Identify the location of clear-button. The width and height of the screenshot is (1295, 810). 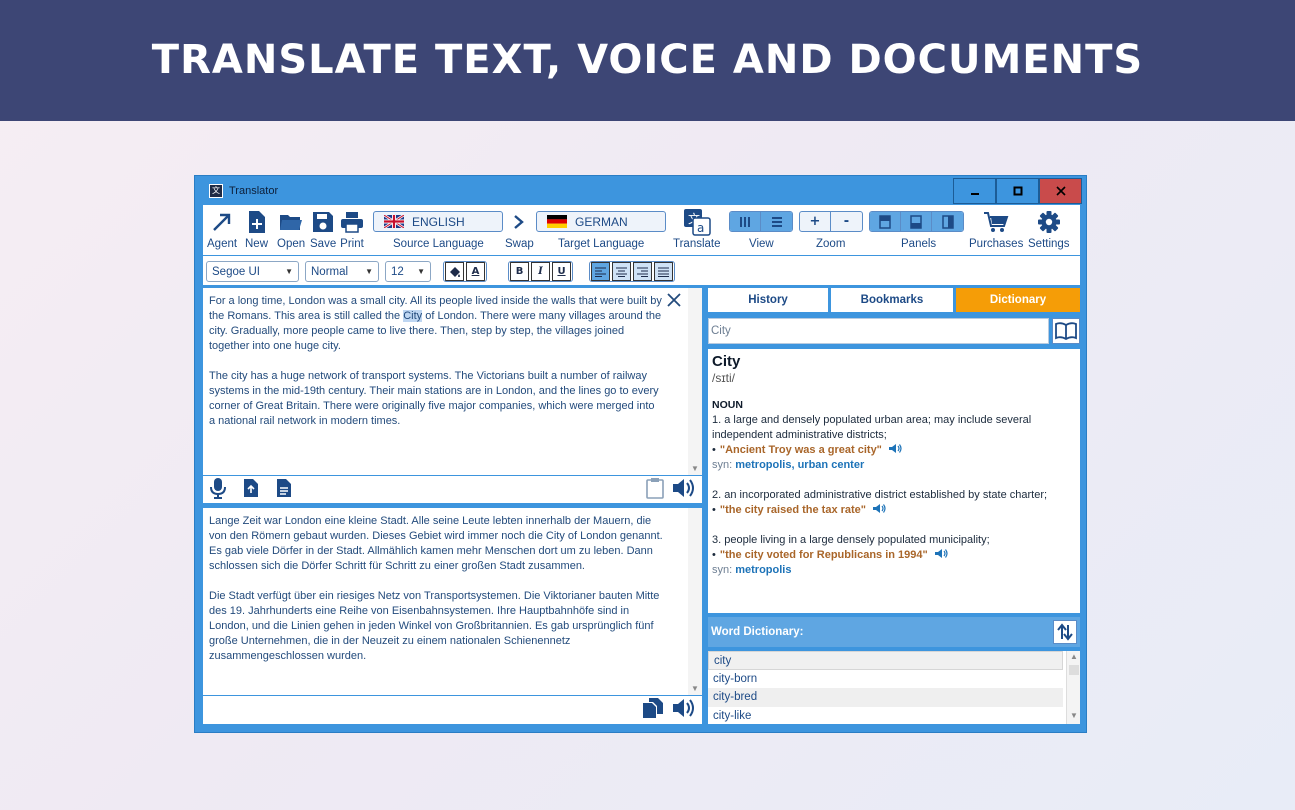
(674, 302).